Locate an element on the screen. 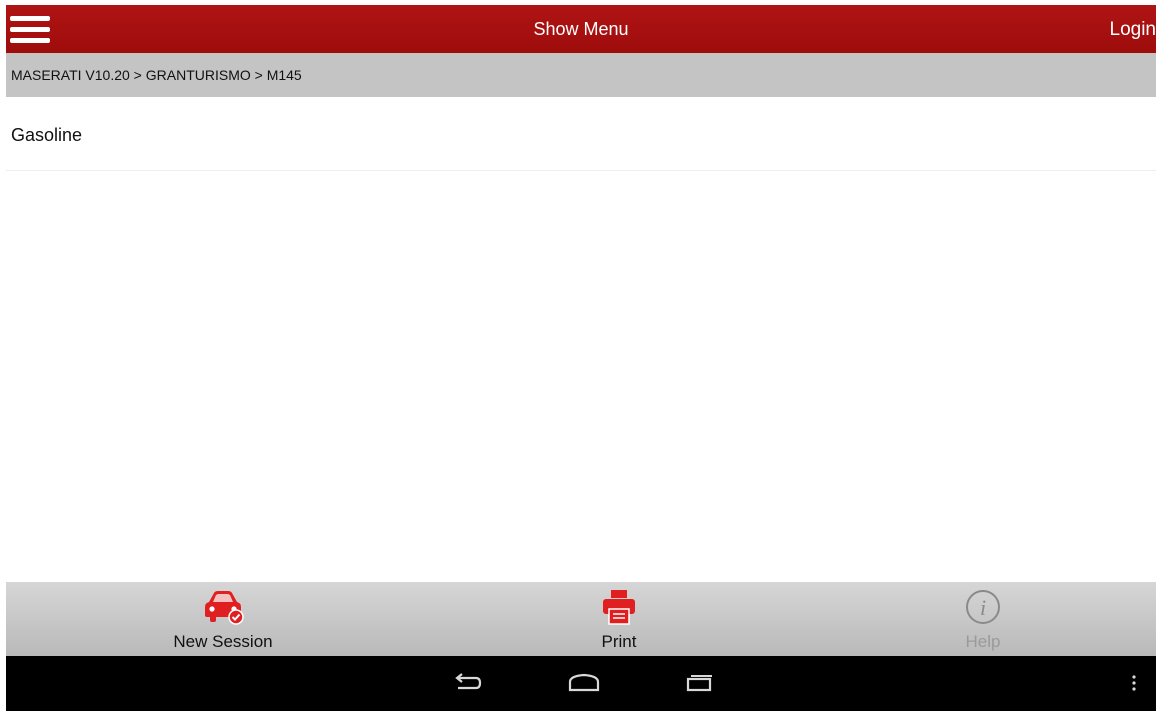  breadcrumb: MASERATI V10.20 > GRANTURISMO > M145 is located at coordinates (581, 75).